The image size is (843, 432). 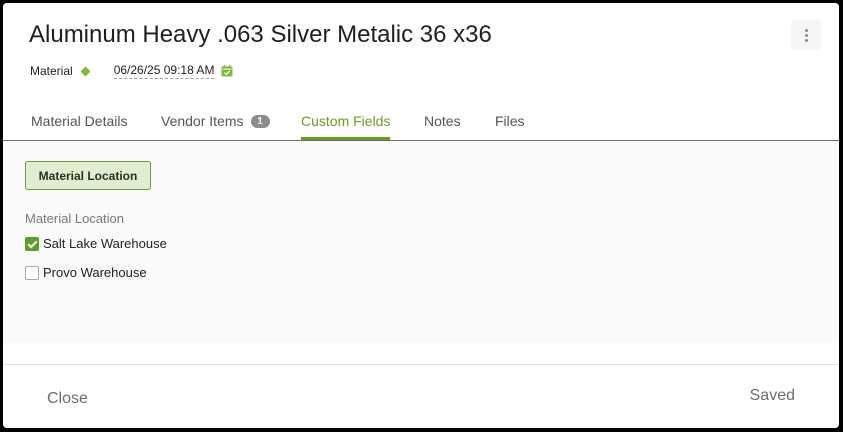 I want to click on checkbox-row-salt-lake: Salt Lake Warehouse, so click(x=96, y=243).